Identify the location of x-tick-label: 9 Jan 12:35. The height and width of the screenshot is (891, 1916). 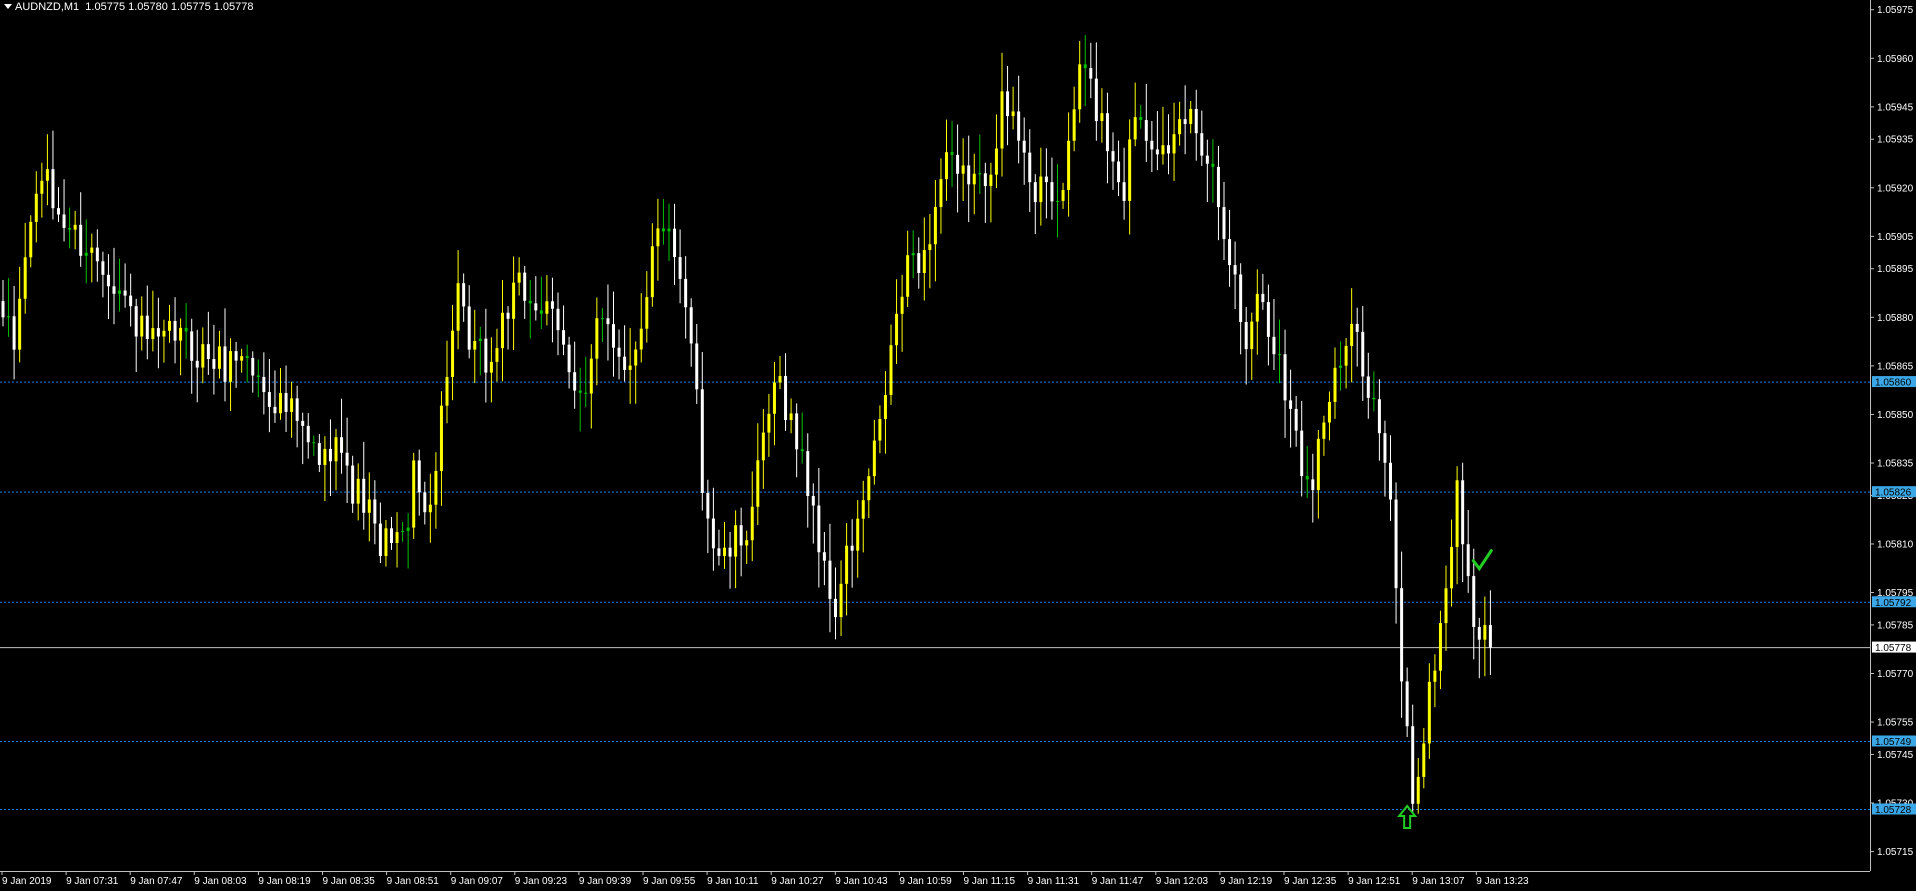
(1310, 881).